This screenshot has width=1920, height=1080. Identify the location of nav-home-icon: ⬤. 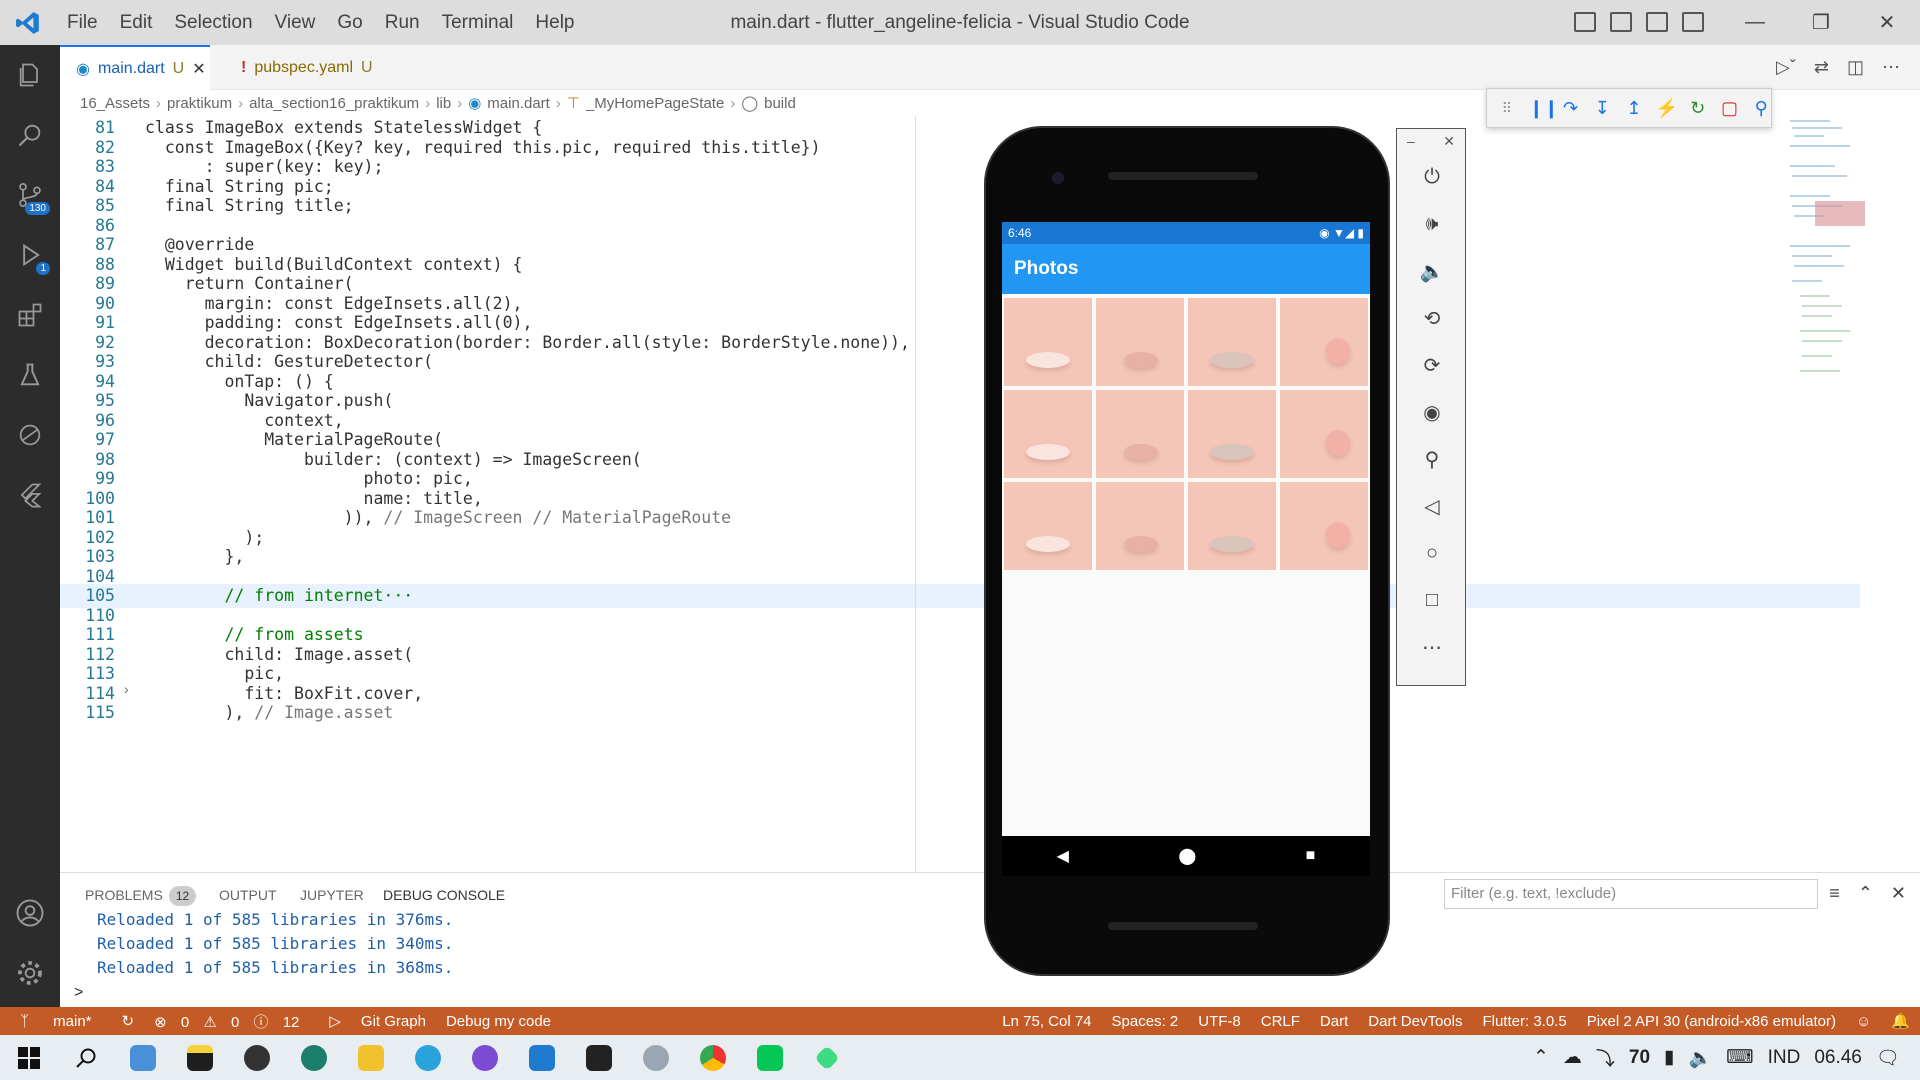
(1187, 856).